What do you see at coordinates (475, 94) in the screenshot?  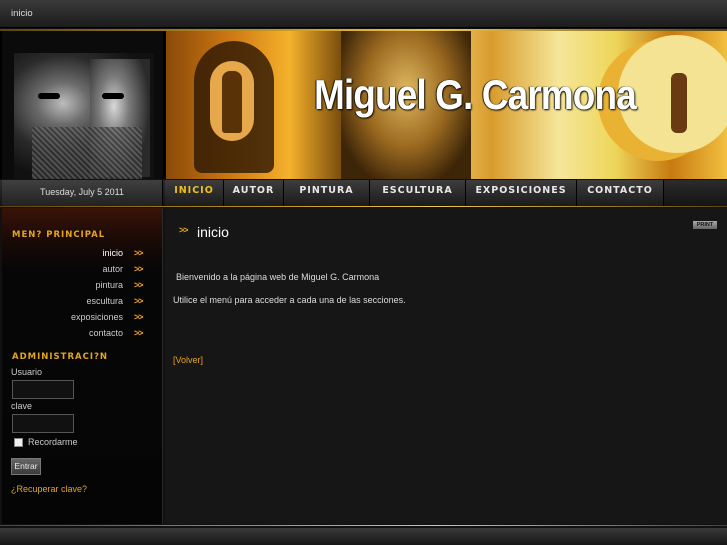 I see `site-title: Miguel G. Carmona` at bounding box center [475, 94].